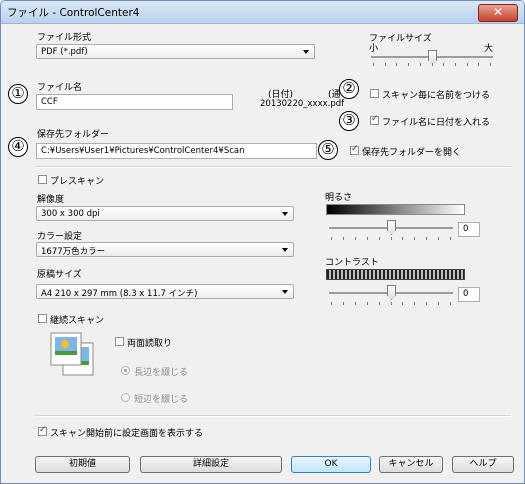 This screenshot has height=484, width=525. I want to click on insert-date-checkbox: ✓, so click(374, 119).